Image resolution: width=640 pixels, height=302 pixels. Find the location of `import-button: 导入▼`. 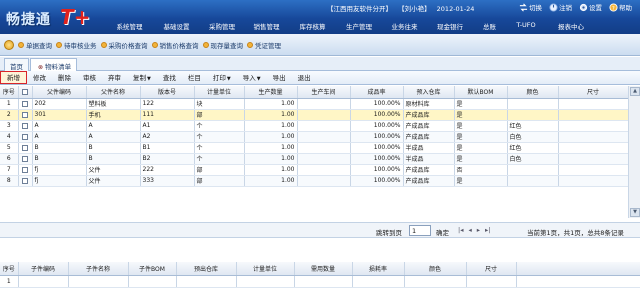

import-button: 导入▼ is located at coordinates (252, 78).